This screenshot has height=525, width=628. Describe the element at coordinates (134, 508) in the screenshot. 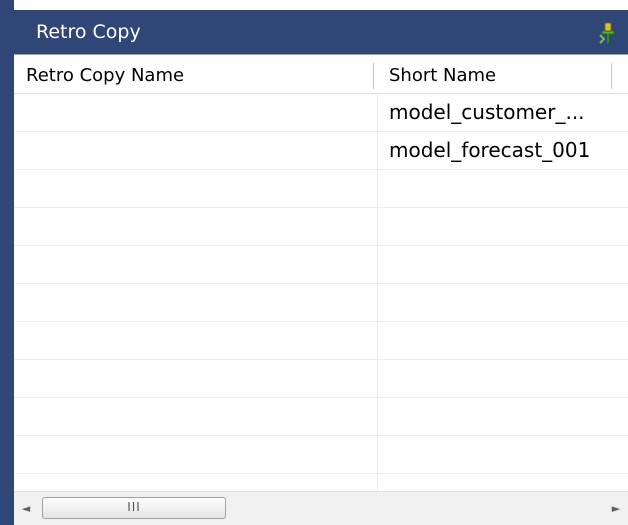

I see `scrollbar-thumb: III` at that location.